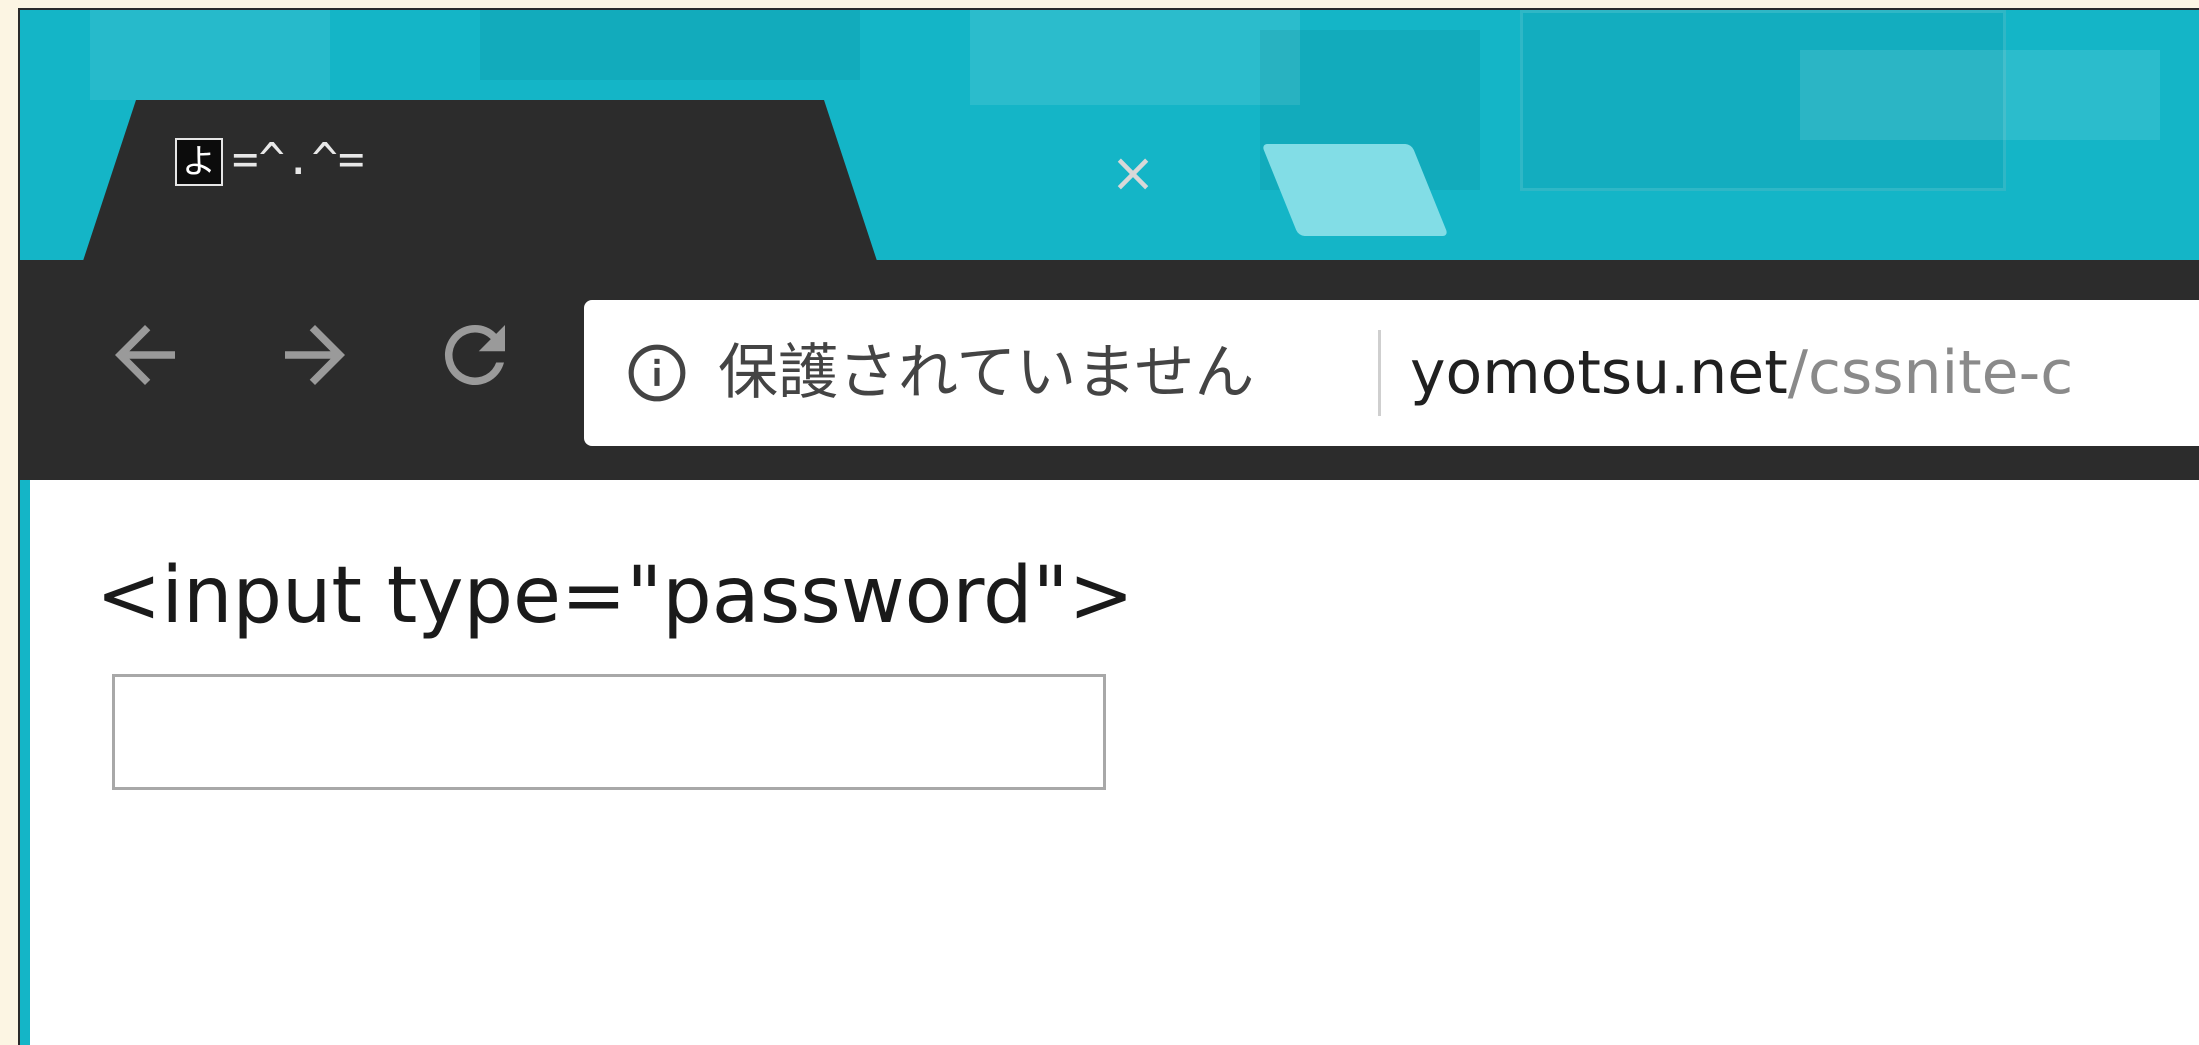 This screenshot has width=2199, height=1045. I want to click on window-edge, so click(25, 762).